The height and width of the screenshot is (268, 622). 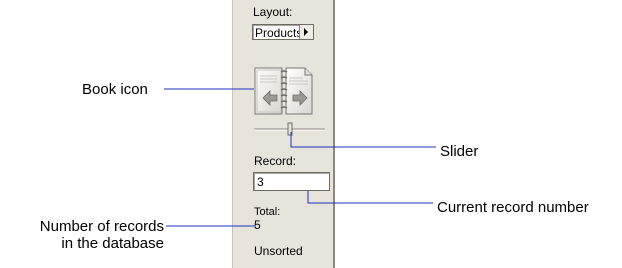 What do you see at coordinates (115, 89) in the screenshot?
I see `book-icon-callout: Book icon` at bounding box center [115, 89].